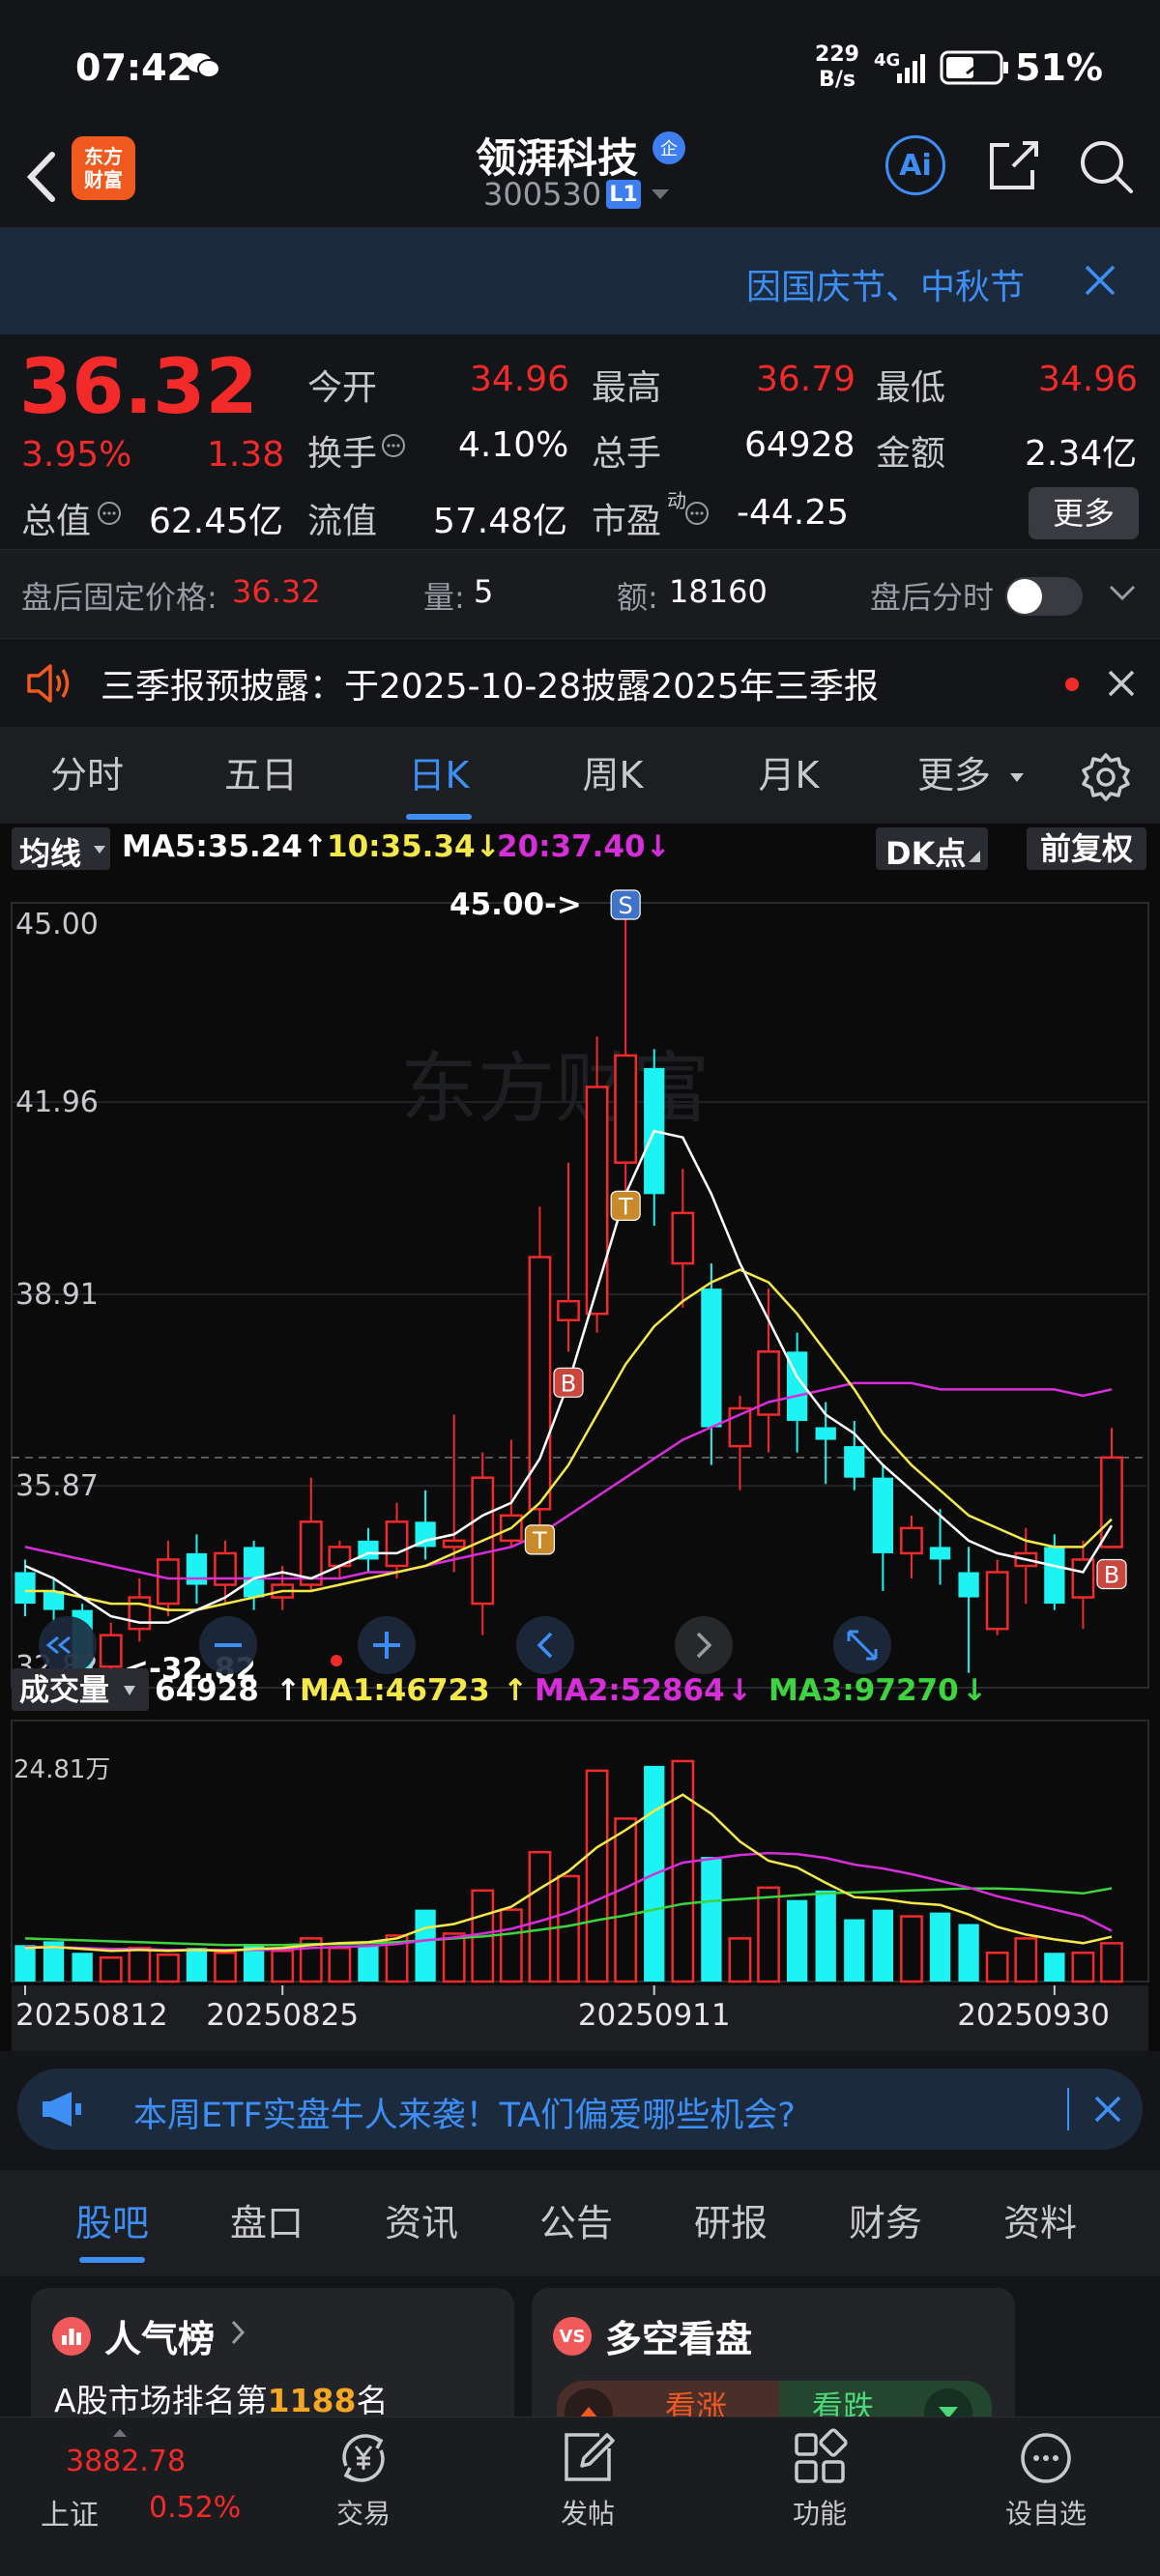 Image resolution: width=1160 pixels, height=2576 pixels. What do you see at coordinates (539, 1540) in the screenshot?
I see `signal-label: T` at bounding box center [539, 1540].